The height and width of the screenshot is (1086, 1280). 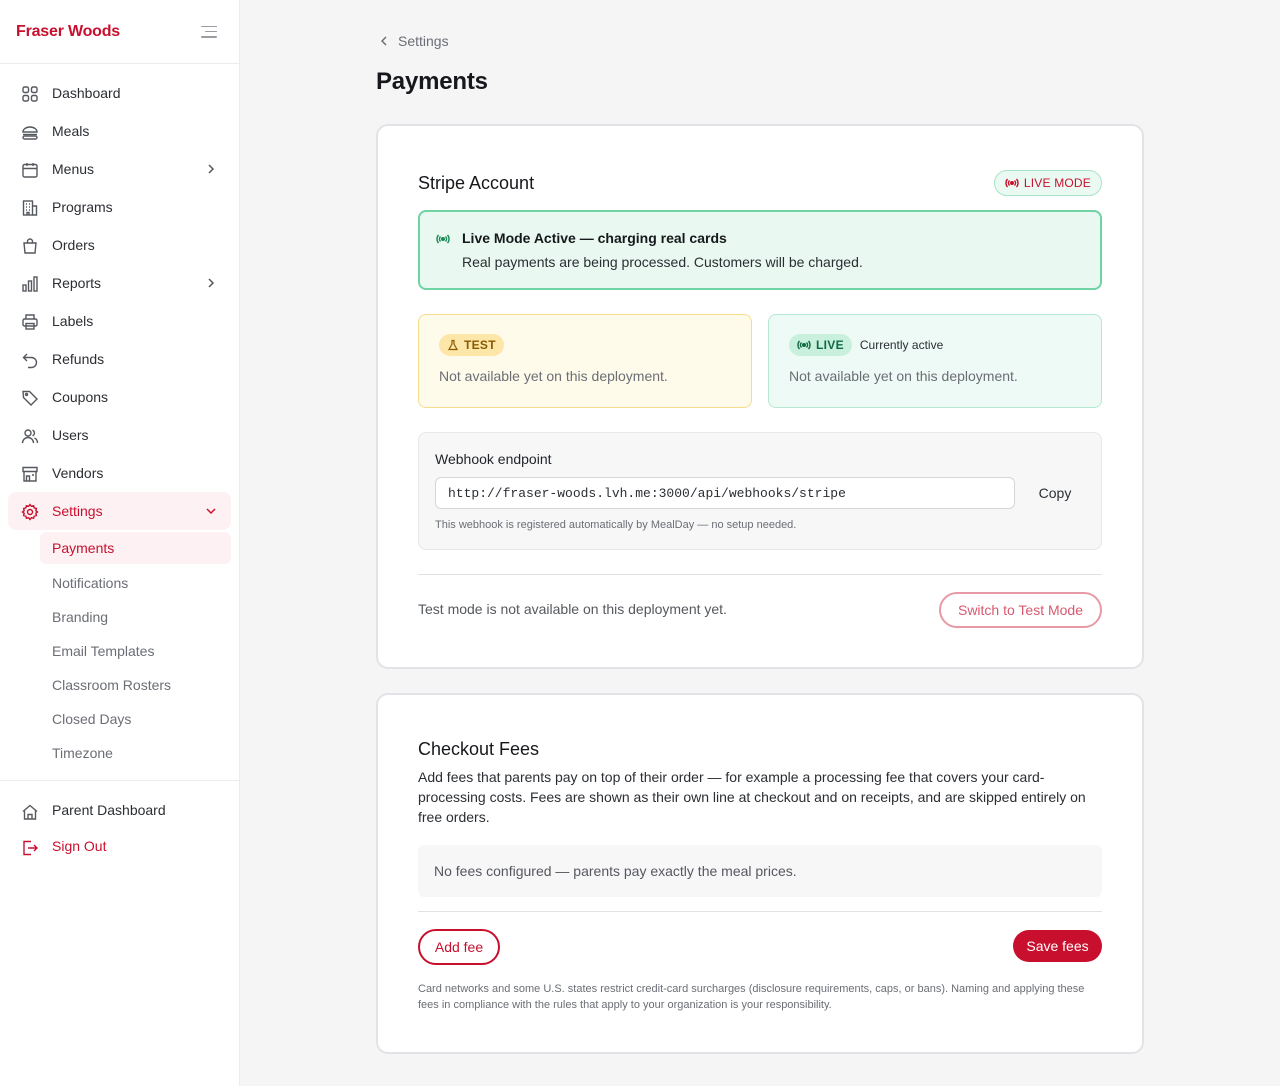 What do you see at coordinates (594, 238) in the screenshot?
I see `alert-title: Live Mode Active — charging real cards` at bounding box center [594, 238].